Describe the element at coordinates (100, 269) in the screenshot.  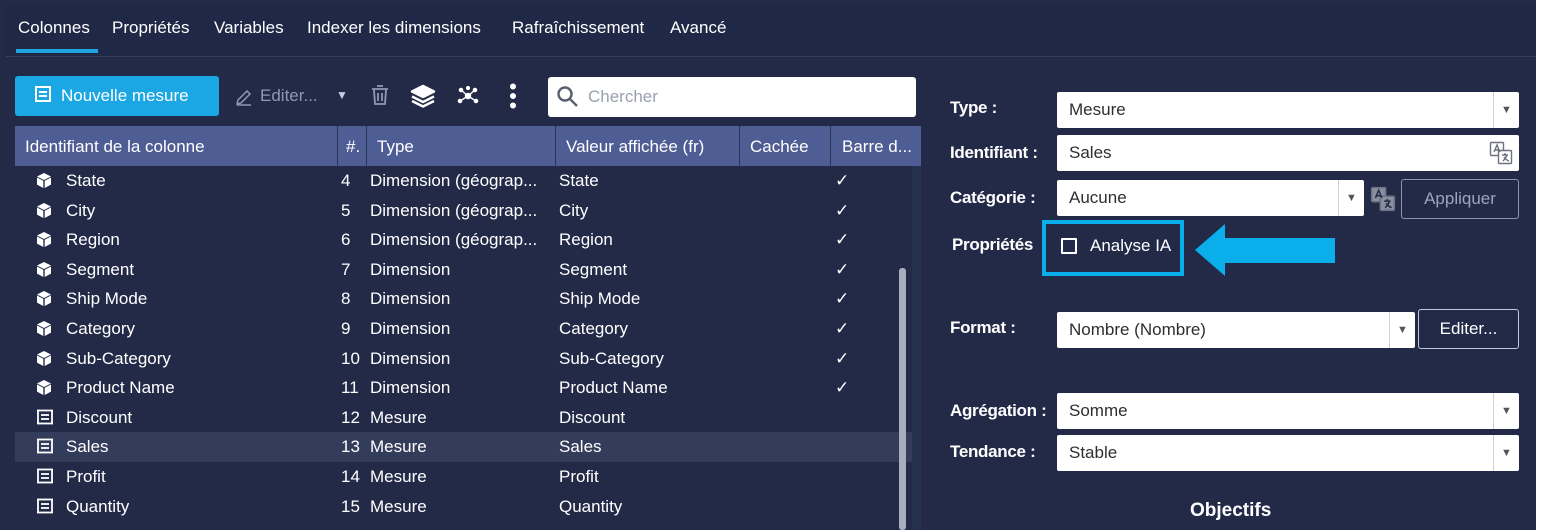
I see `cell-identifiant: Segment` at that location.